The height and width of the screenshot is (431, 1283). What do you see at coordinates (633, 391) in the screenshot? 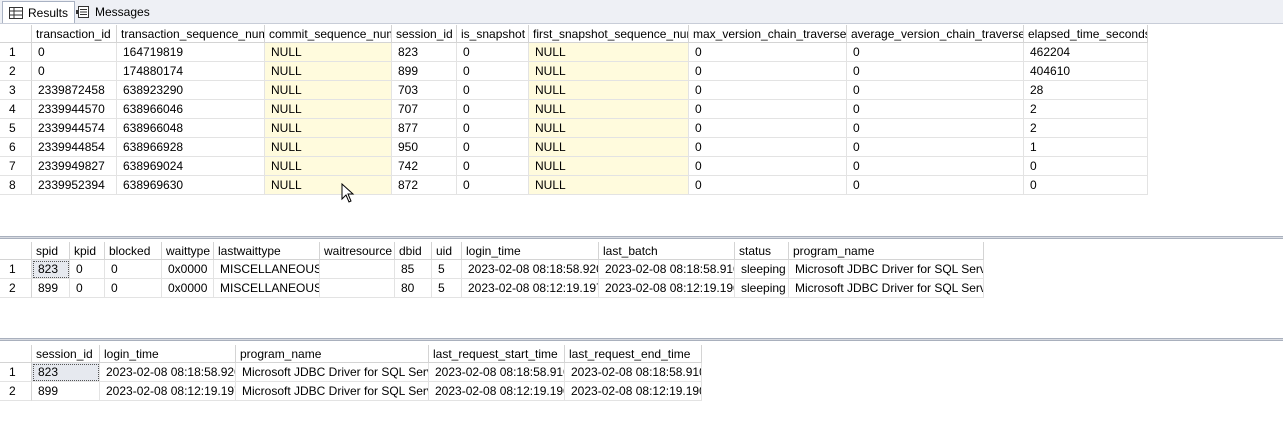
I see `table-cell-last-request-end-time: 2023-02-08 08:12:19.190` at bounding box center [633, 391].